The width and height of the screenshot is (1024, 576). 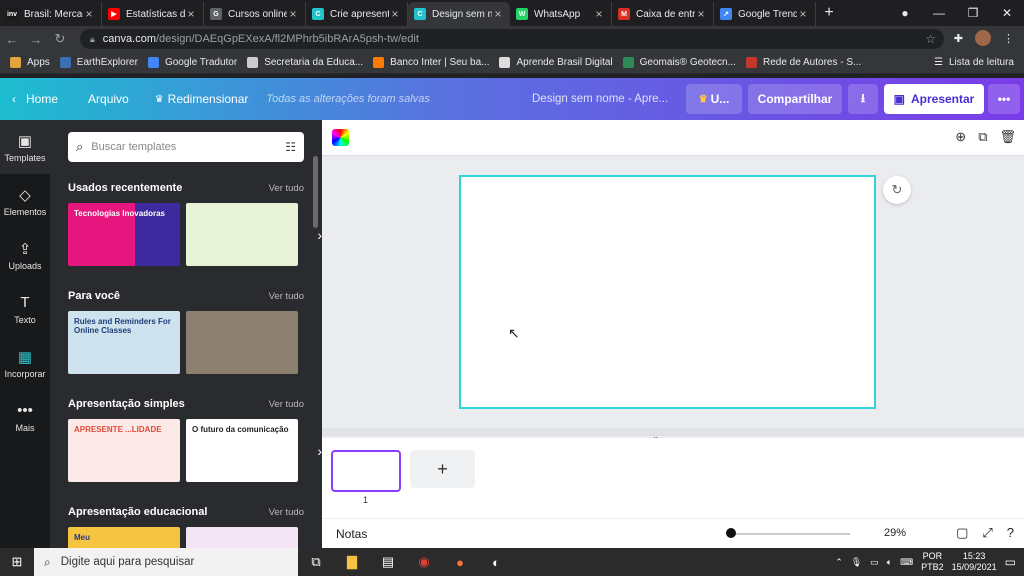 What do you see at coordinates (556, 62) in the screenshot?
I see `bookmark-item: Aprende Brasil Digital` at bounding box center [556, 62].